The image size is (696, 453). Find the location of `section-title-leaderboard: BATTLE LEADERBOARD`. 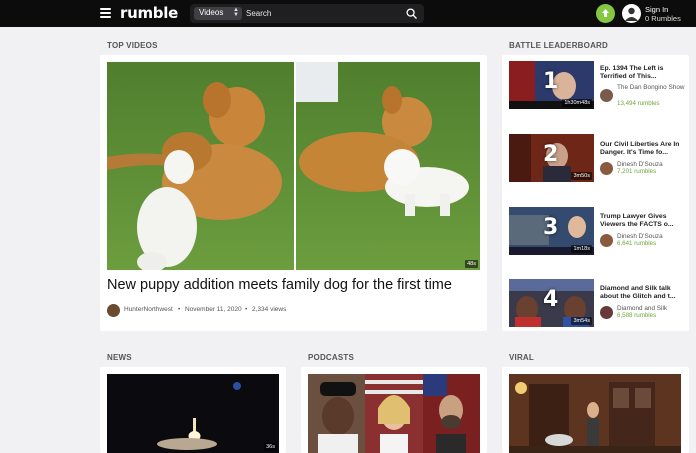

section-title-leaderboard: BATTLE LEADERBOARD is located at coordinates (559, 45).